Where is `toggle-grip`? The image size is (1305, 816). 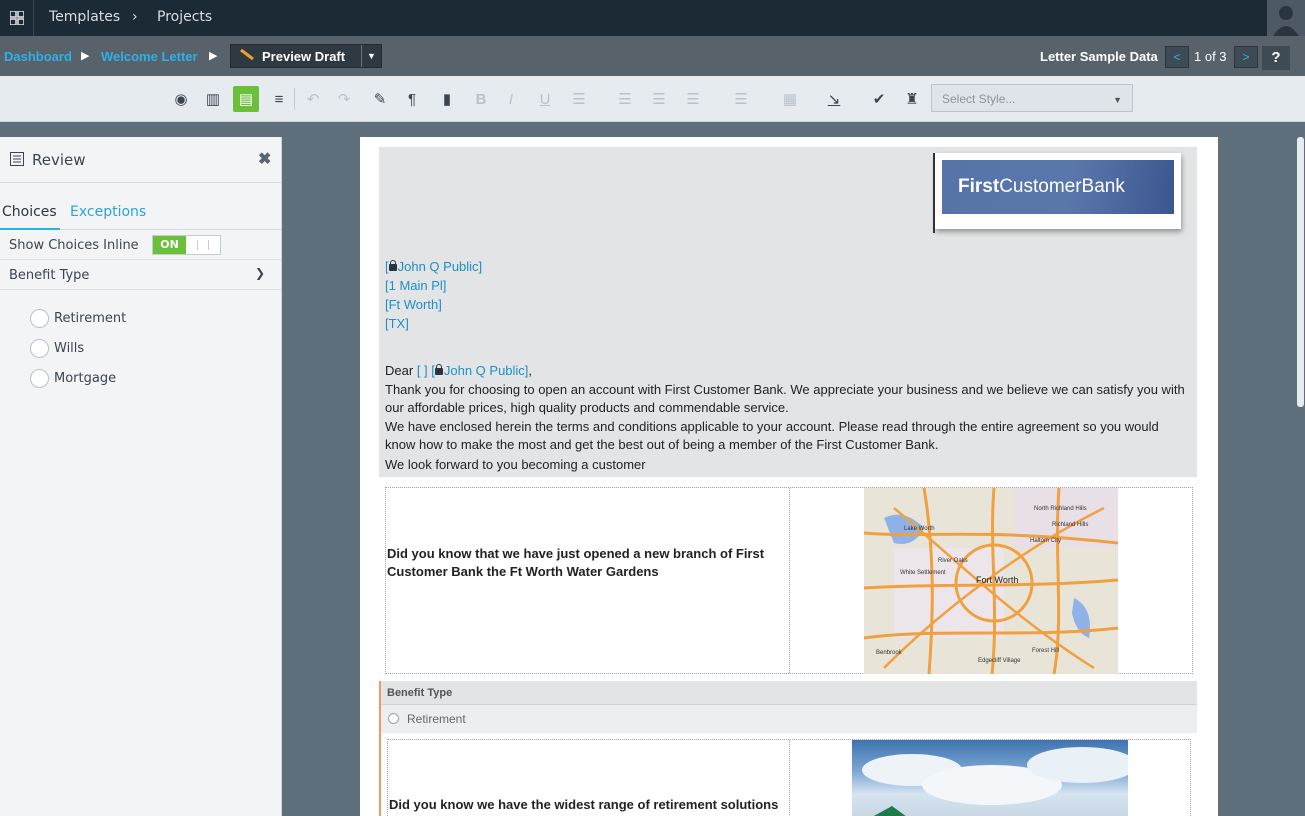
toggle-grip is located at coordinates (203, 245).